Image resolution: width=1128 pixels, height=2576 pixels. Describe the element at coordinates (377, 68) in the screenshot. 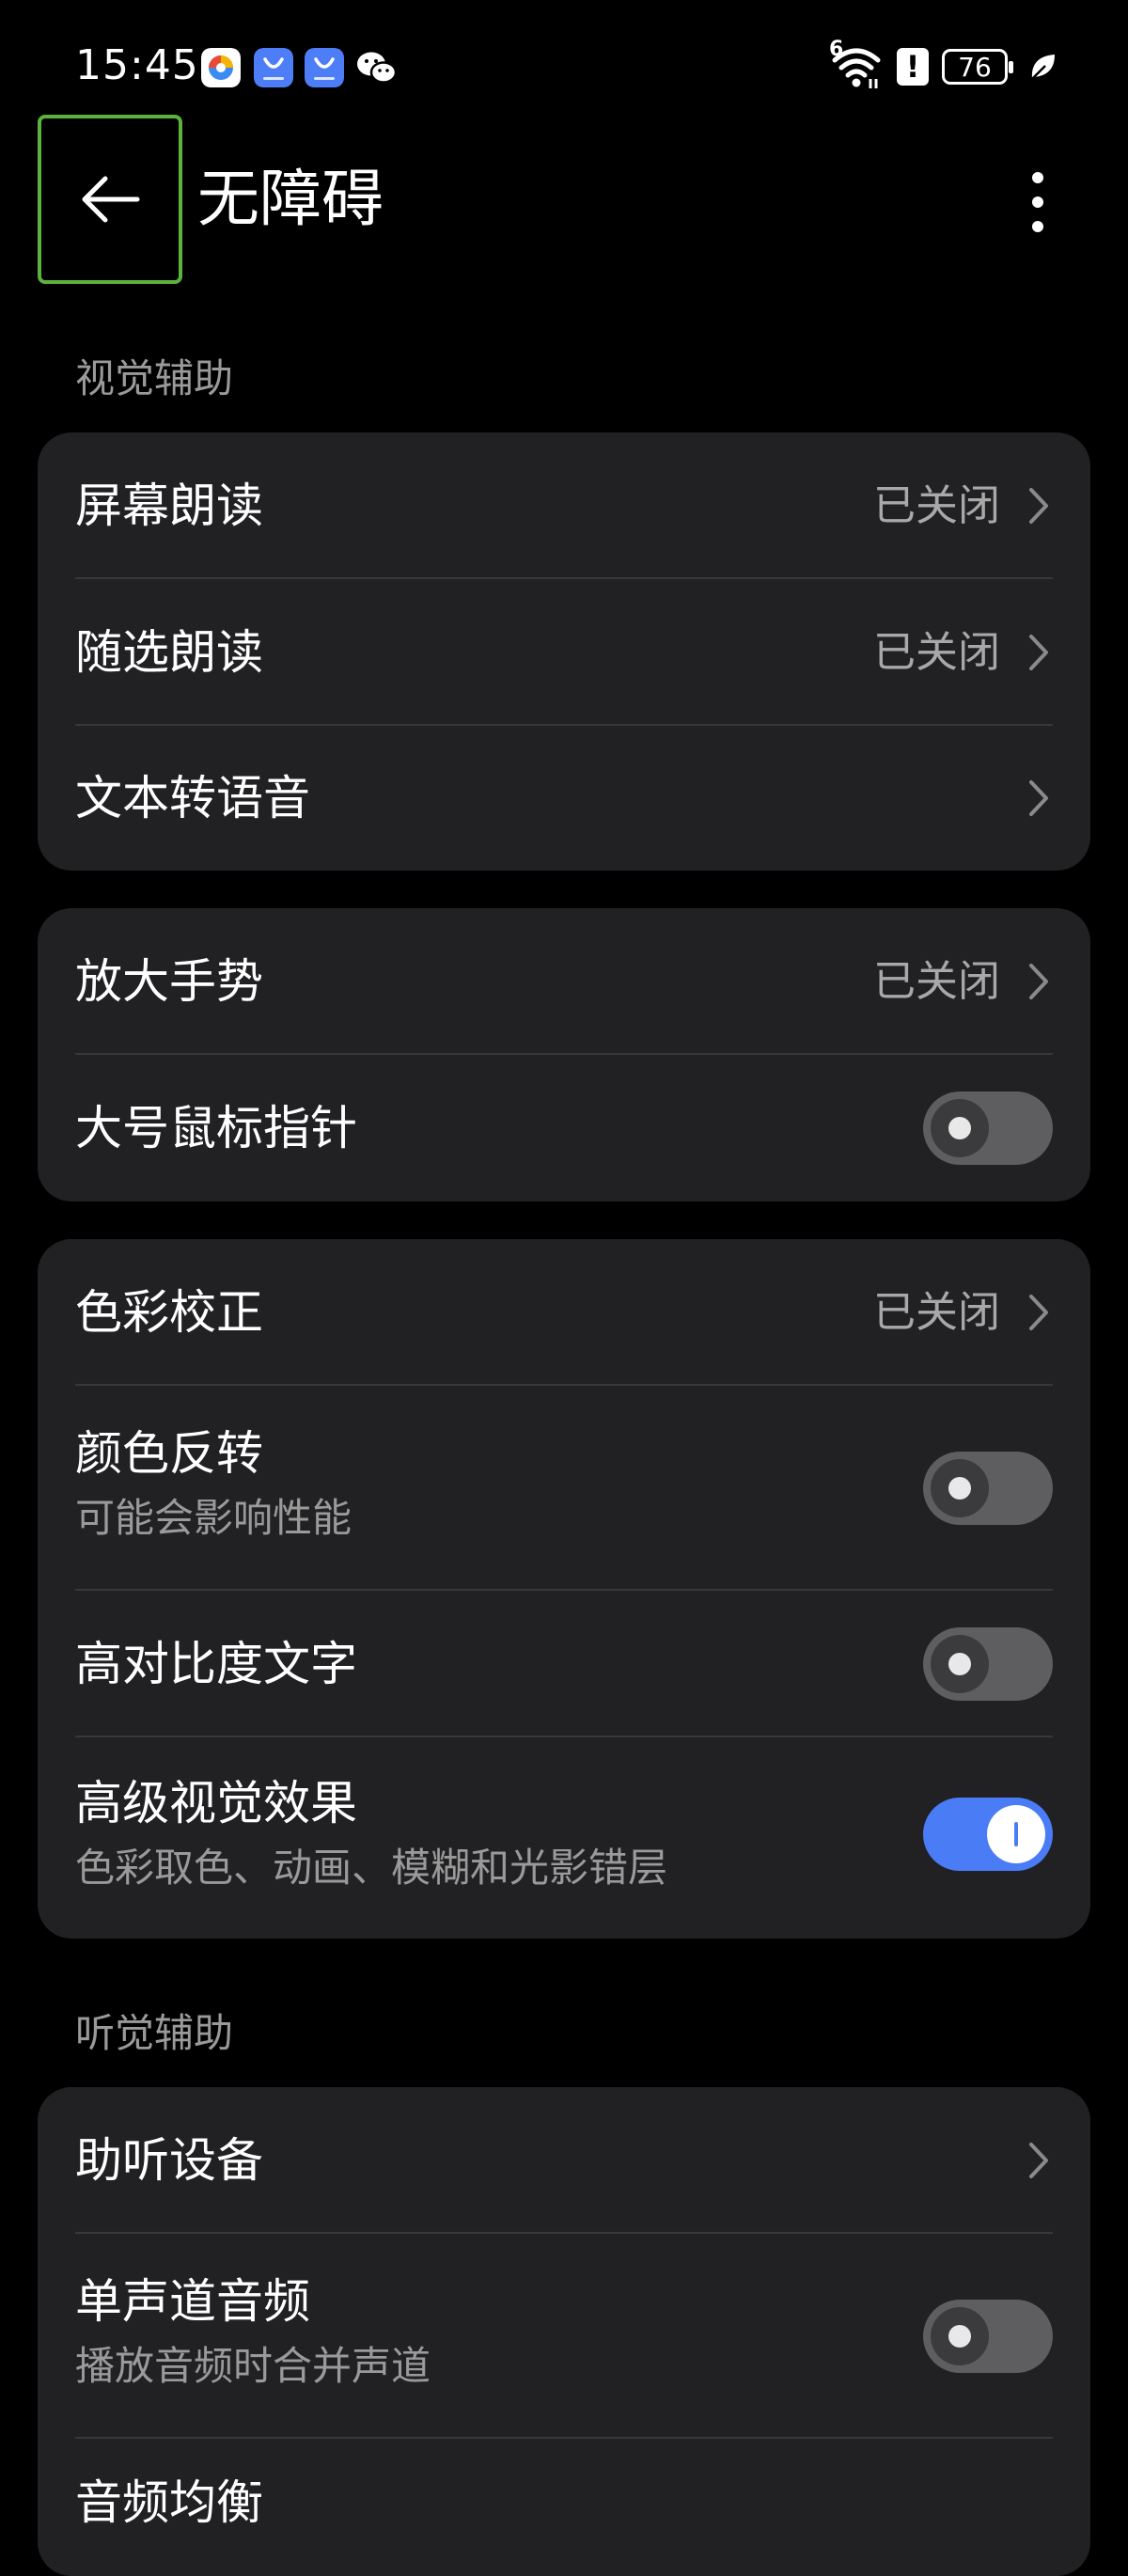

I see `wechat-icon` at that location.